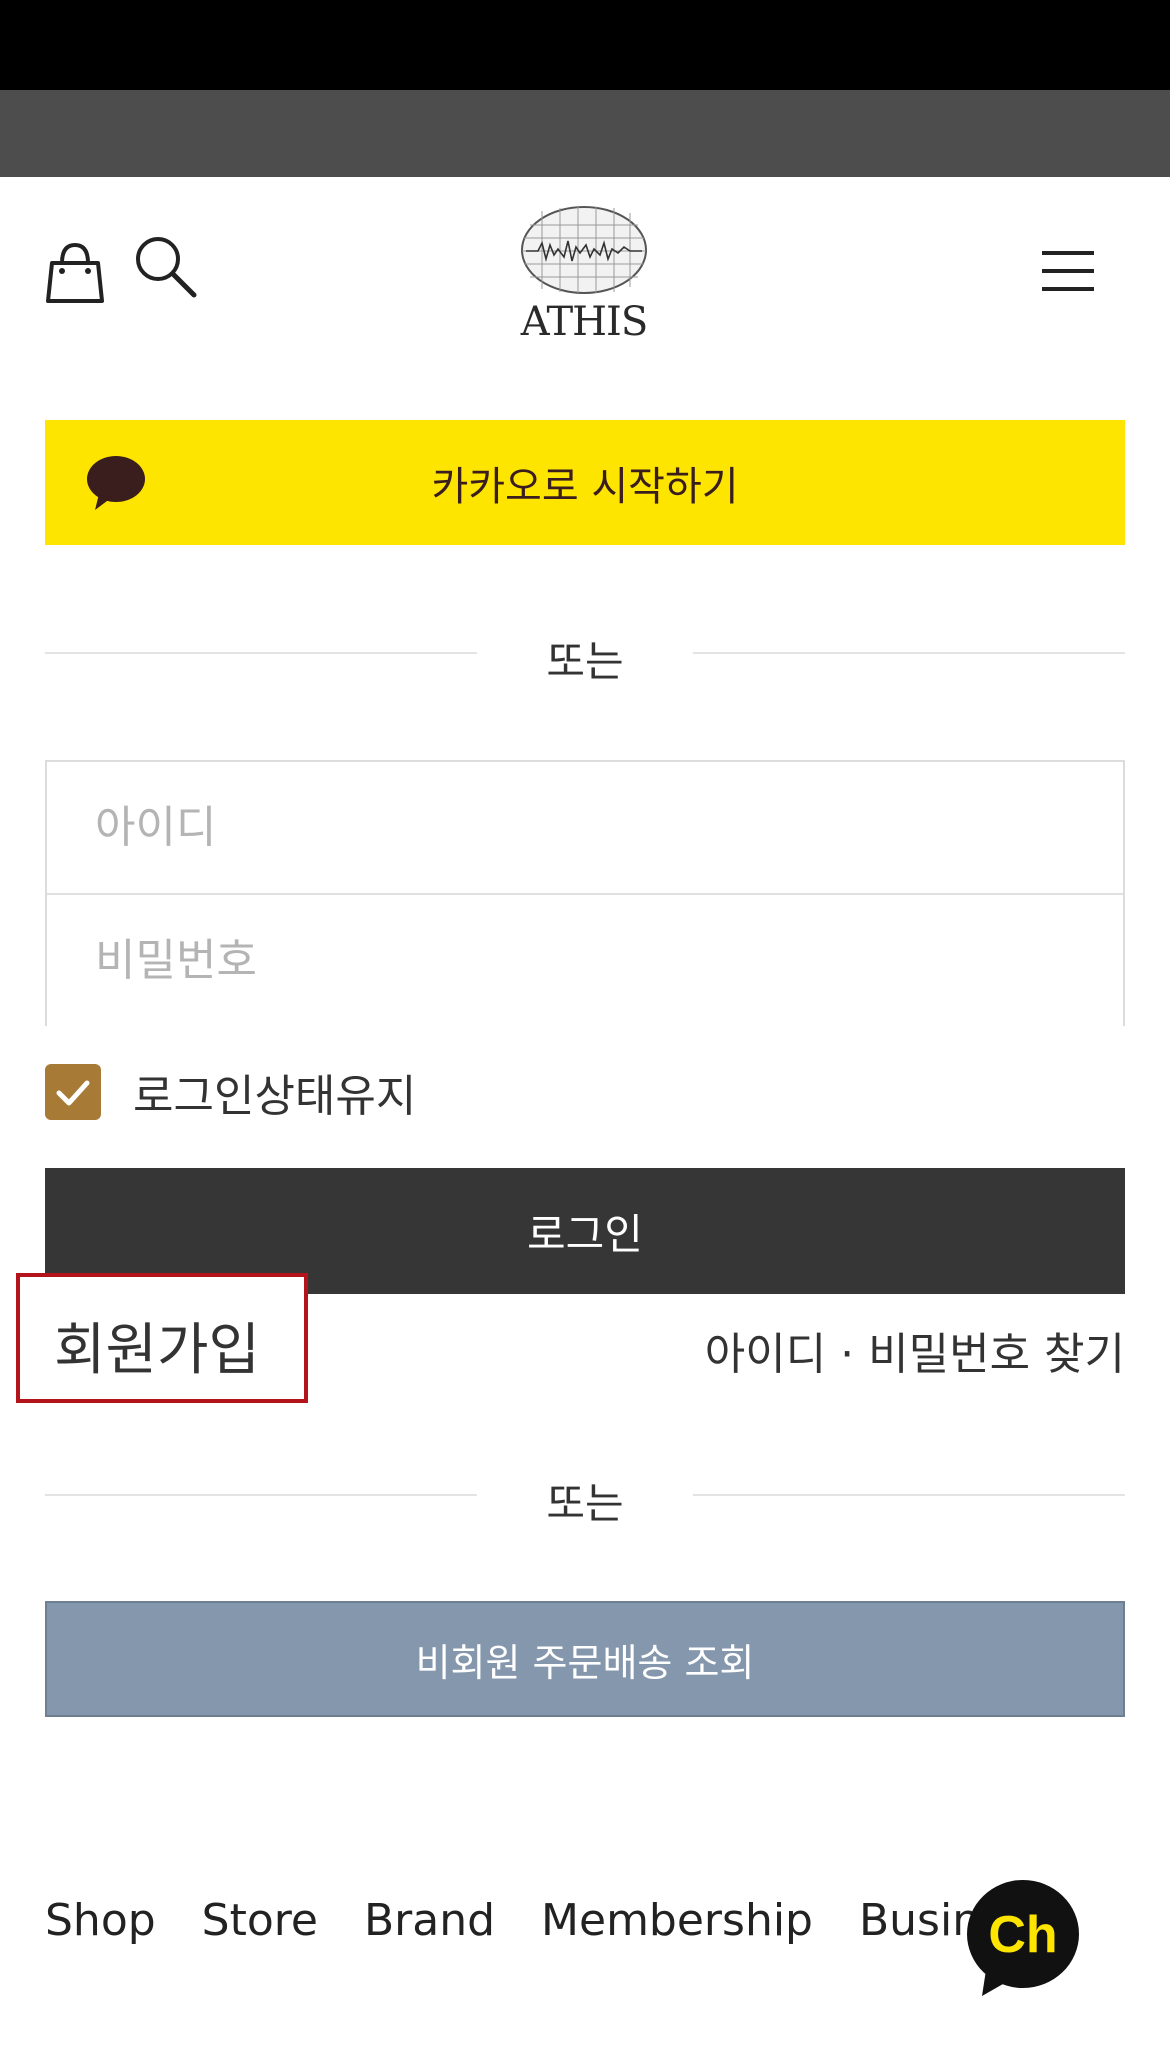 This screenshot has width=1170, height=2058. I want to click on guest-order-lookup-button: 비회원 주문배송 조회, so click(585, 1659).